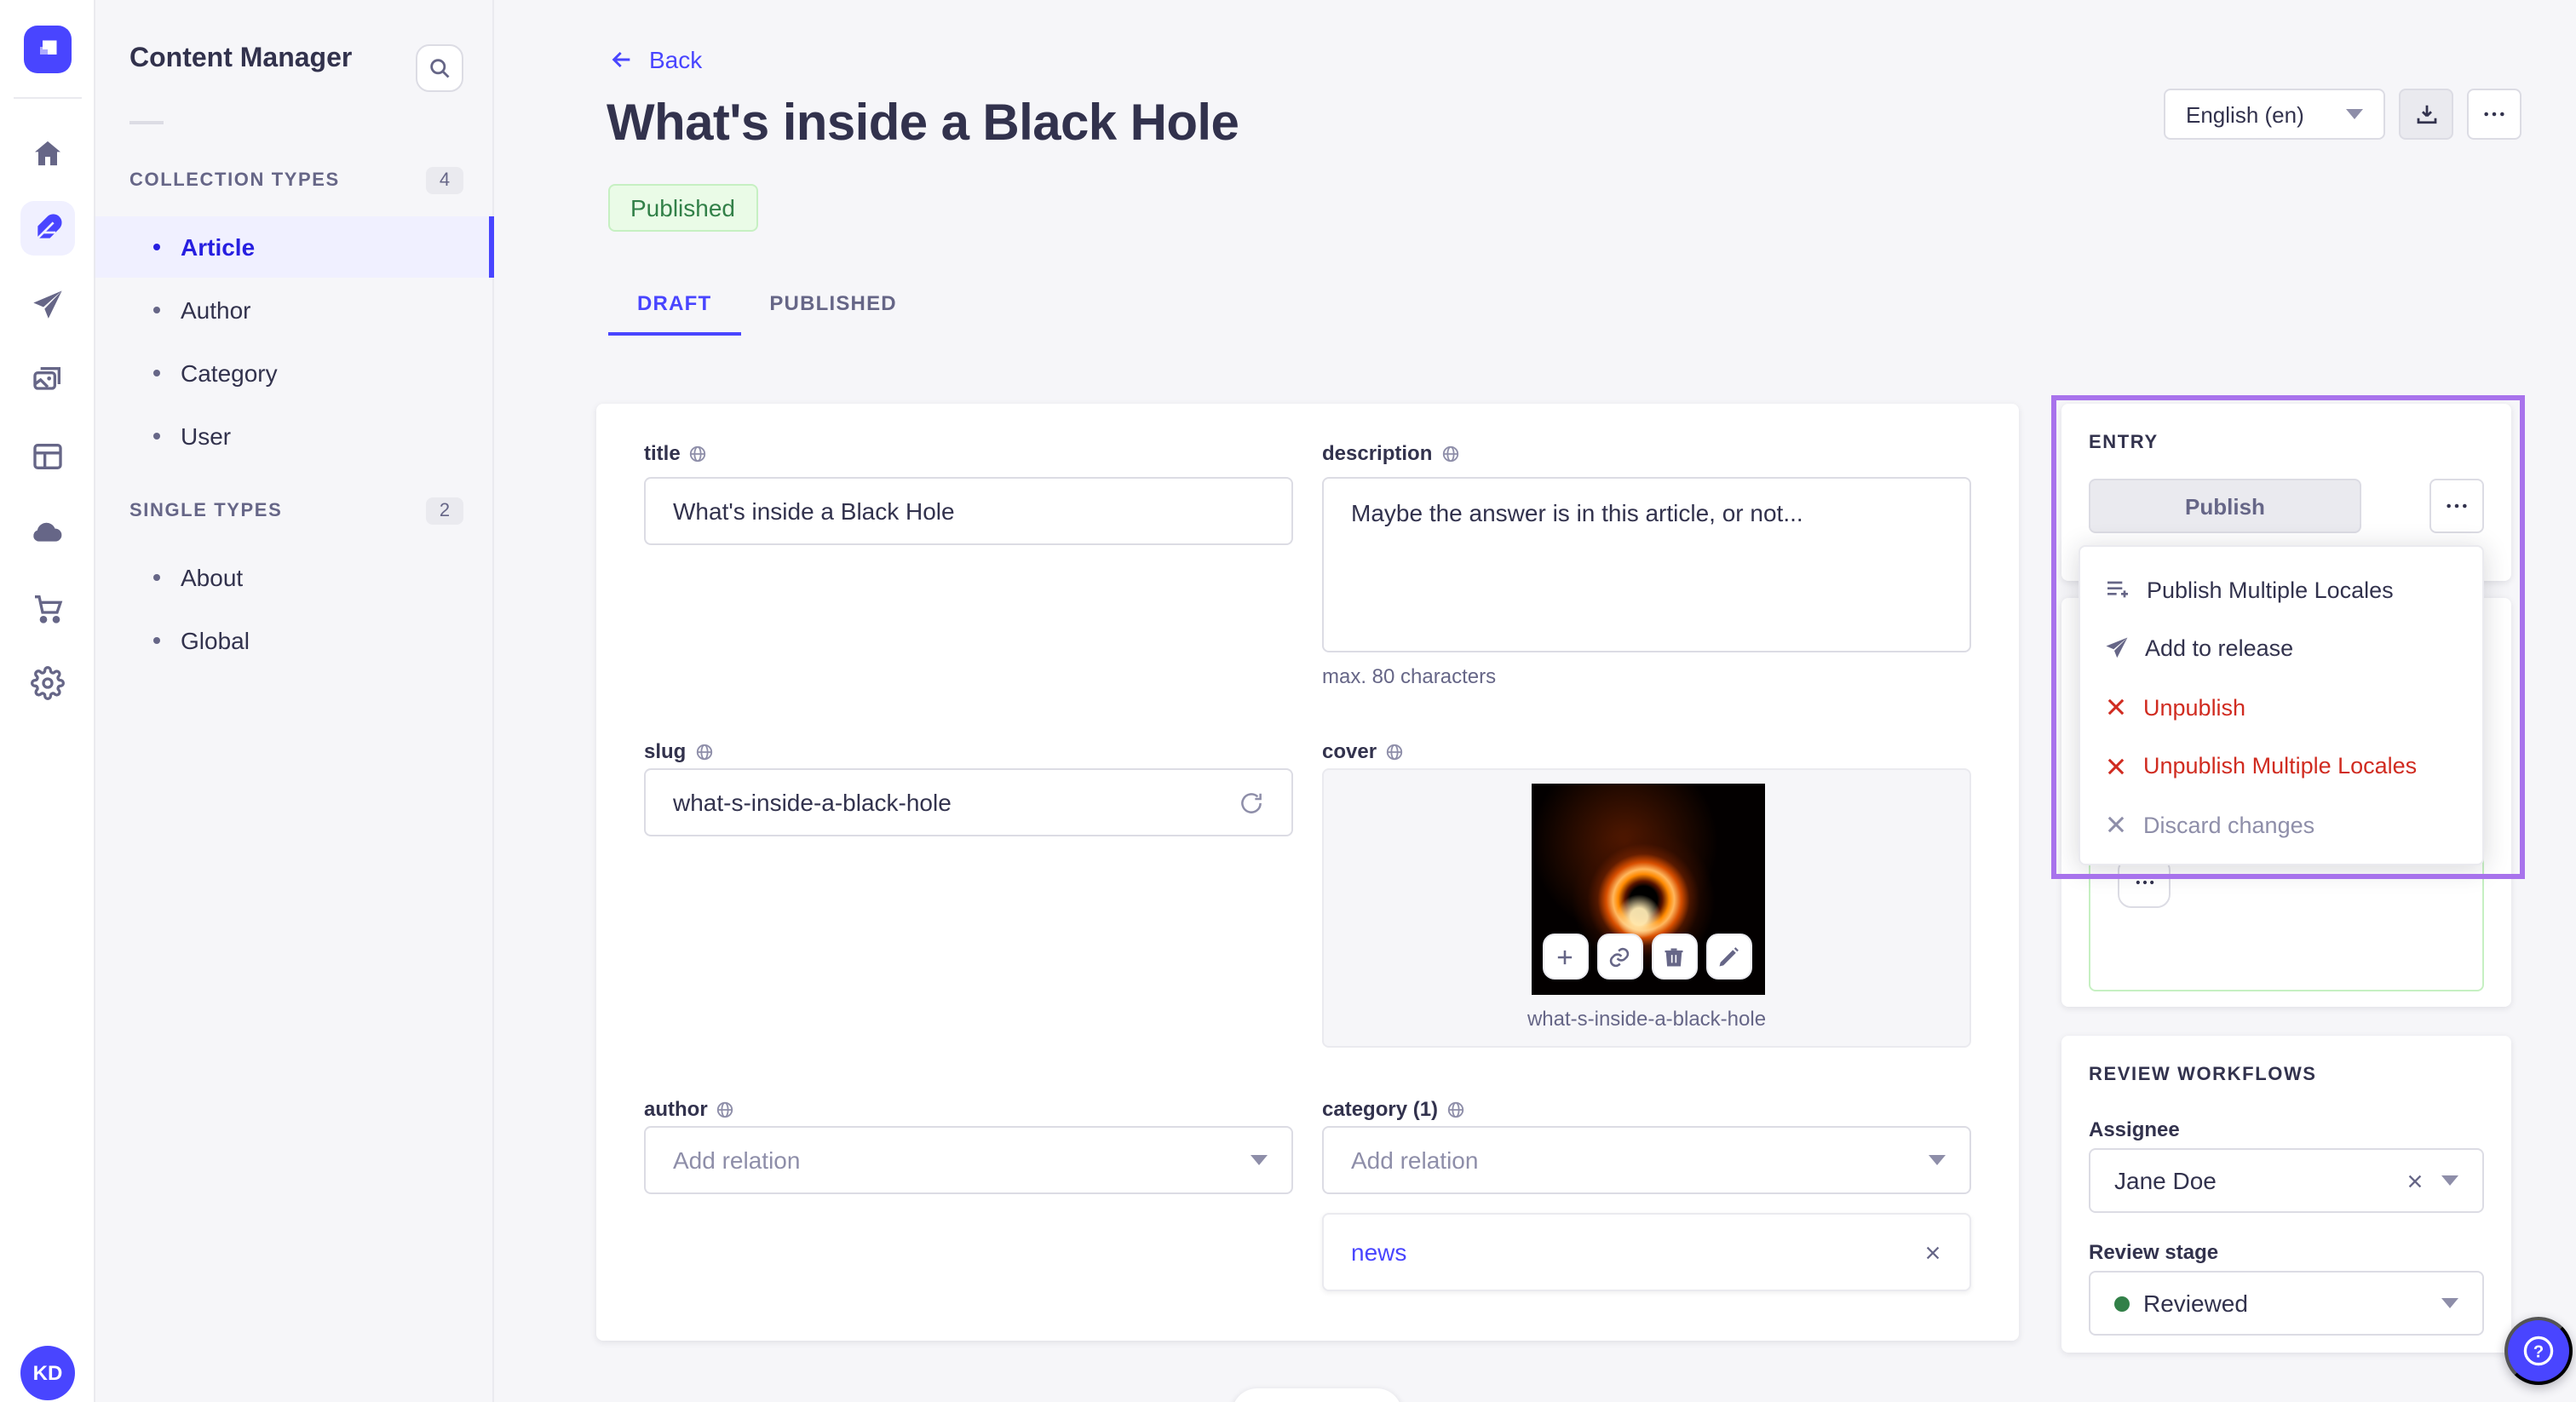  What do you see at coordinates (1409, 676) in the screenshot?
I see `description-hint: max. 80 characters` at bounding box center [1409, 676].